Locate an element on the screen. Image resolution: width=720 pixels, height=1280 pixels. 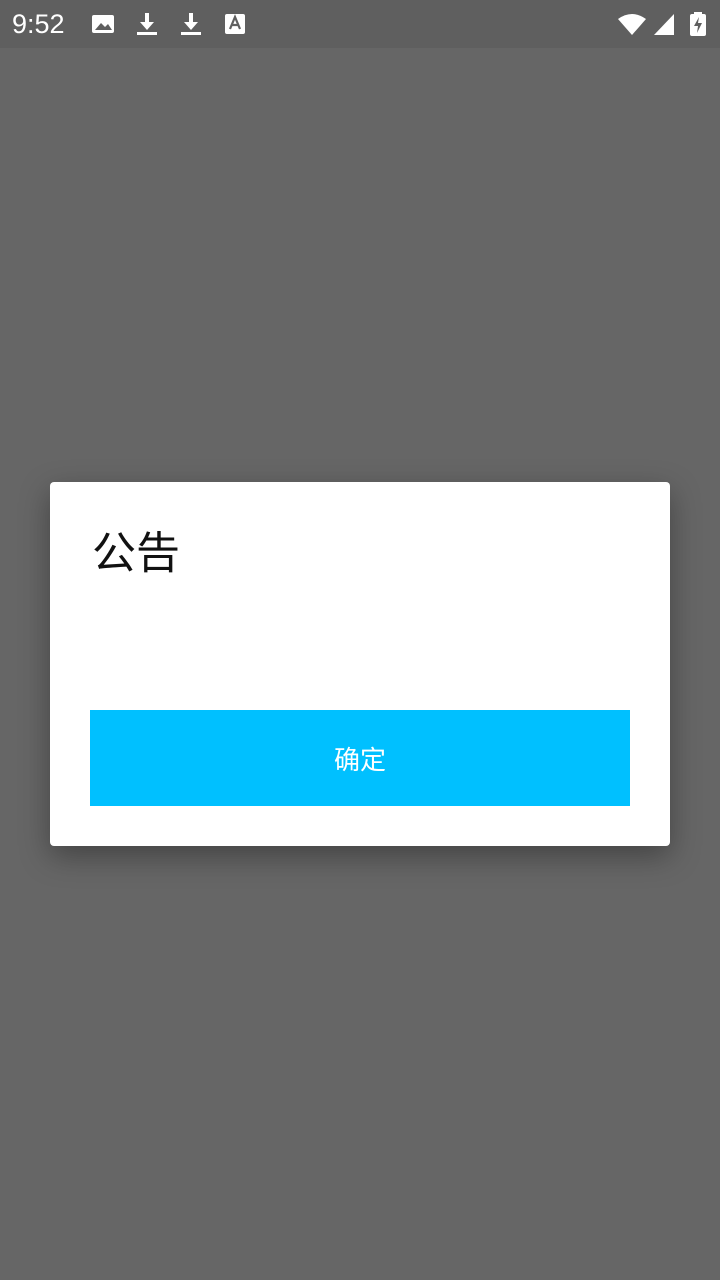
image-icon is located at coordinates (103, 24).